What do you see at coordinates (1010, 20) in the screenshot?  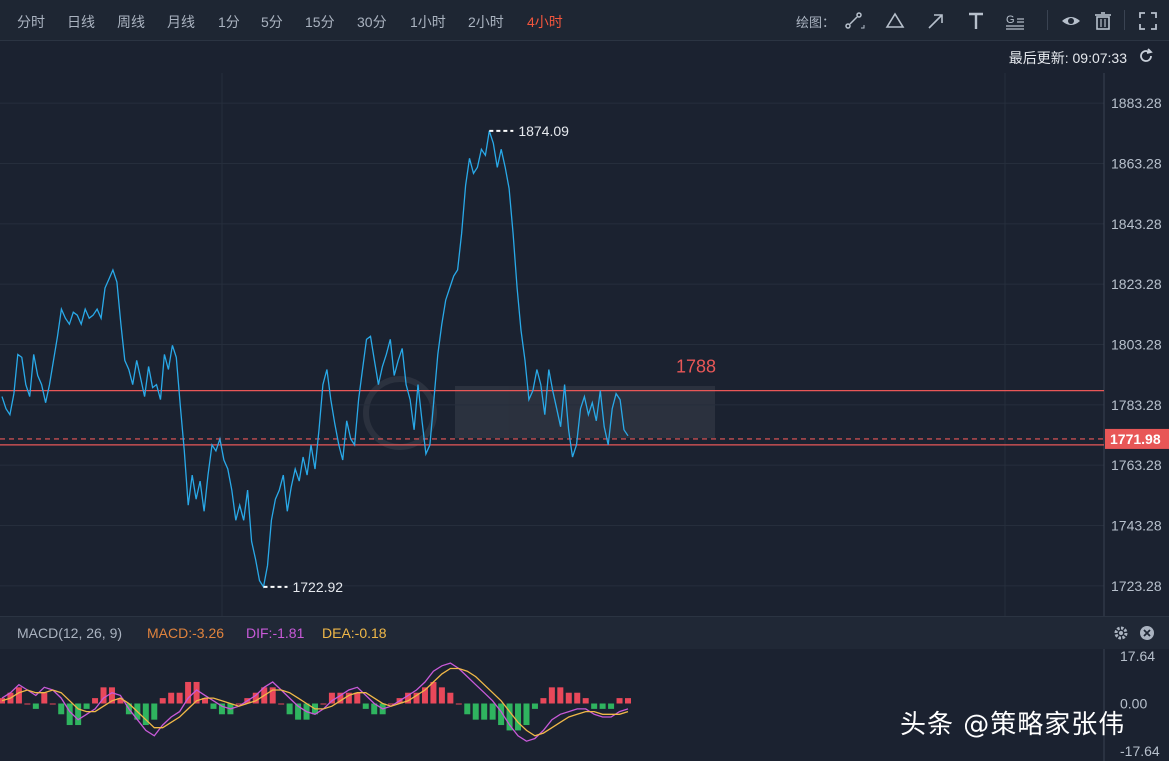 I see `svg-text: G` at bounding box center [1010, 20].